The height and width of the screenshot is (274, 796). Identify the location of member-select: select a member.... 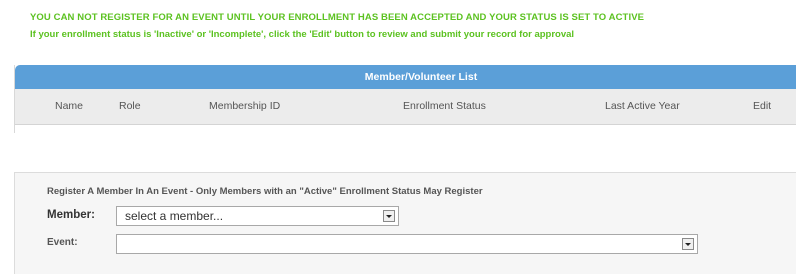
(257, 216).